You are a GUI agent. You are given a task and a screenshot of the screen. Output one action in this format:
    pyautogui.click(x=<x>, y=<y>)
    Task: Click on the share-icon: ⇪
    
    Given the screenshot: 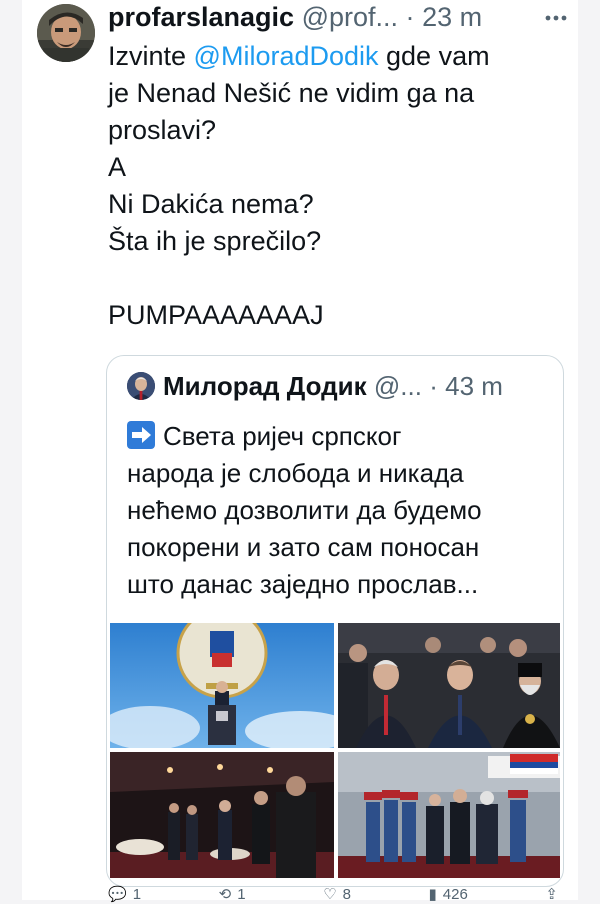 What is the action you would take?
    pyautogui.click(x=551, y=894)
    